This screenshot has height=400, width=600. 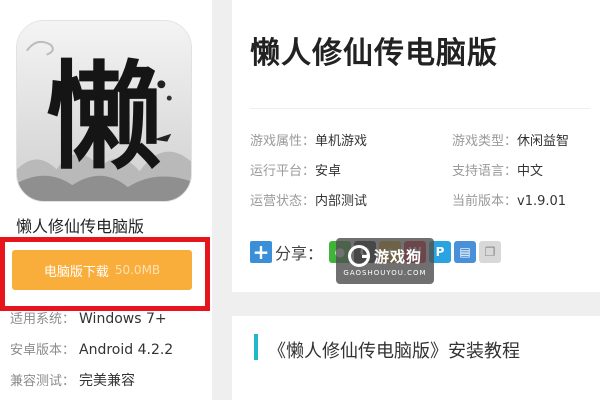 I want to click on share-label: 分享：, so click(x=299, y=253).